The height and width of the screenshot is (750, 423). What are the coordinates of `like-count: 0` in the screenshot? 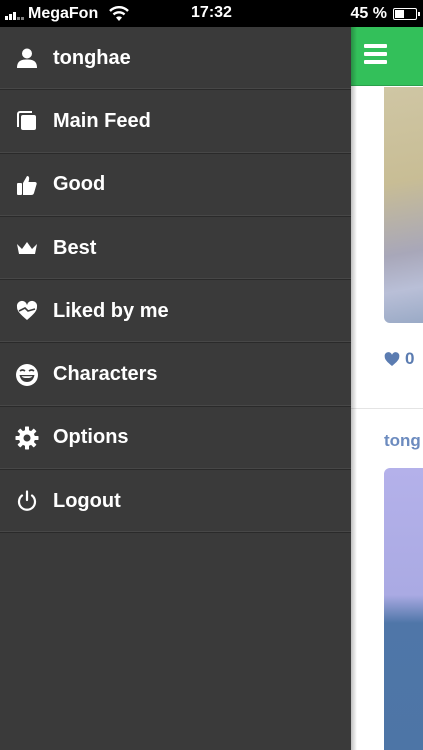 It's located at (410, 358).